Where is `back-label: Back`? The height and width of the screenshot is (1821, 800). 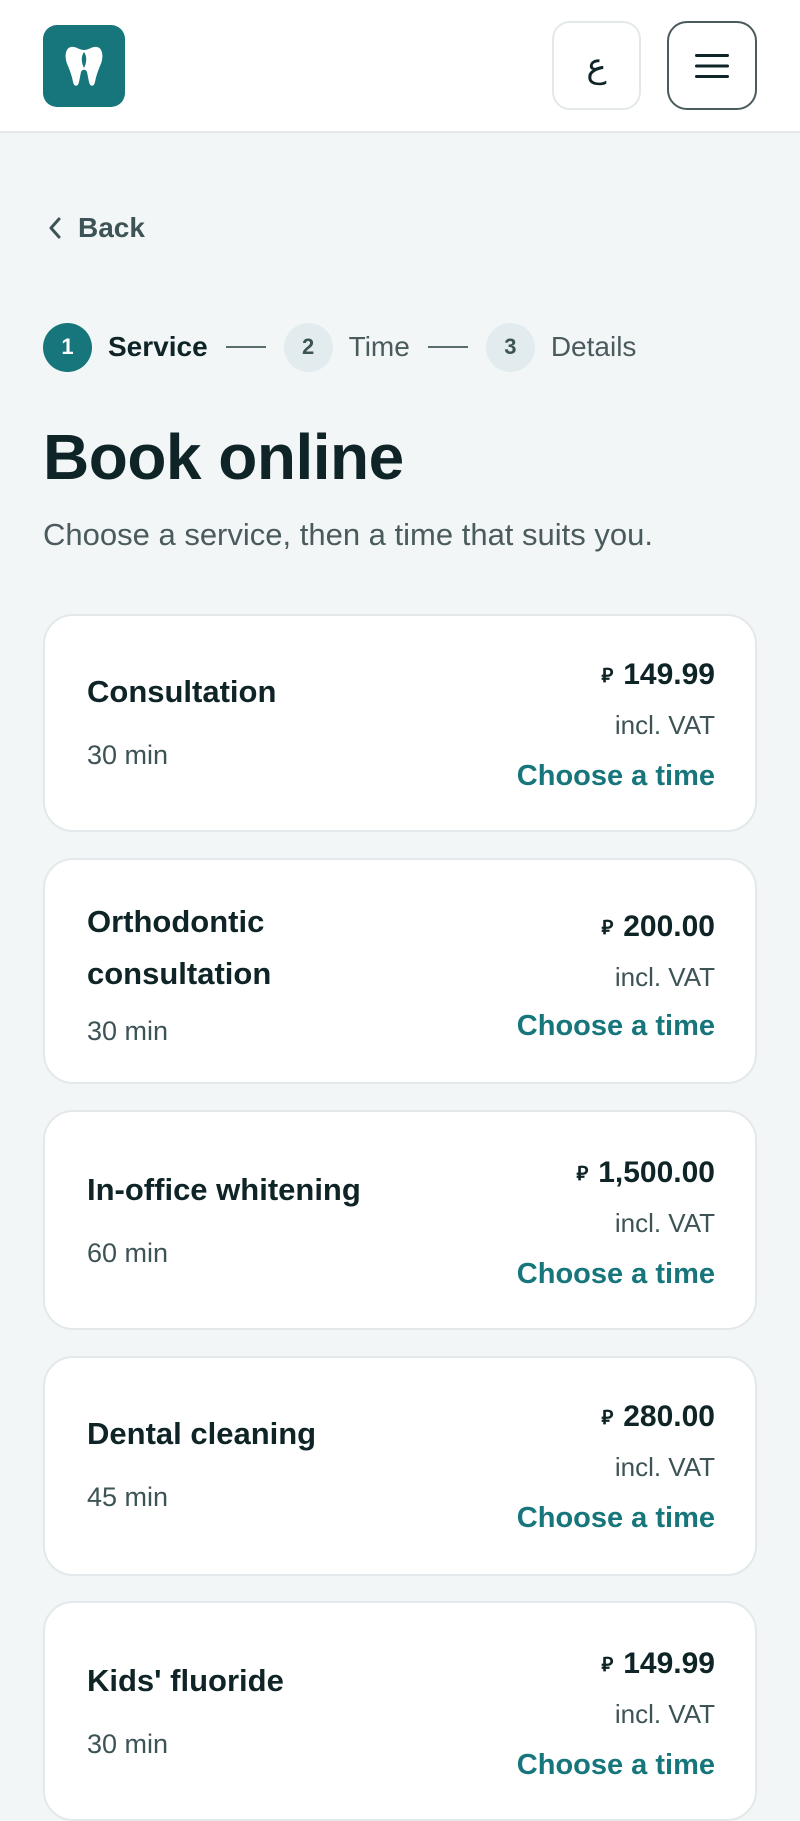 back-label: Back is located at coordinates (111, 227).